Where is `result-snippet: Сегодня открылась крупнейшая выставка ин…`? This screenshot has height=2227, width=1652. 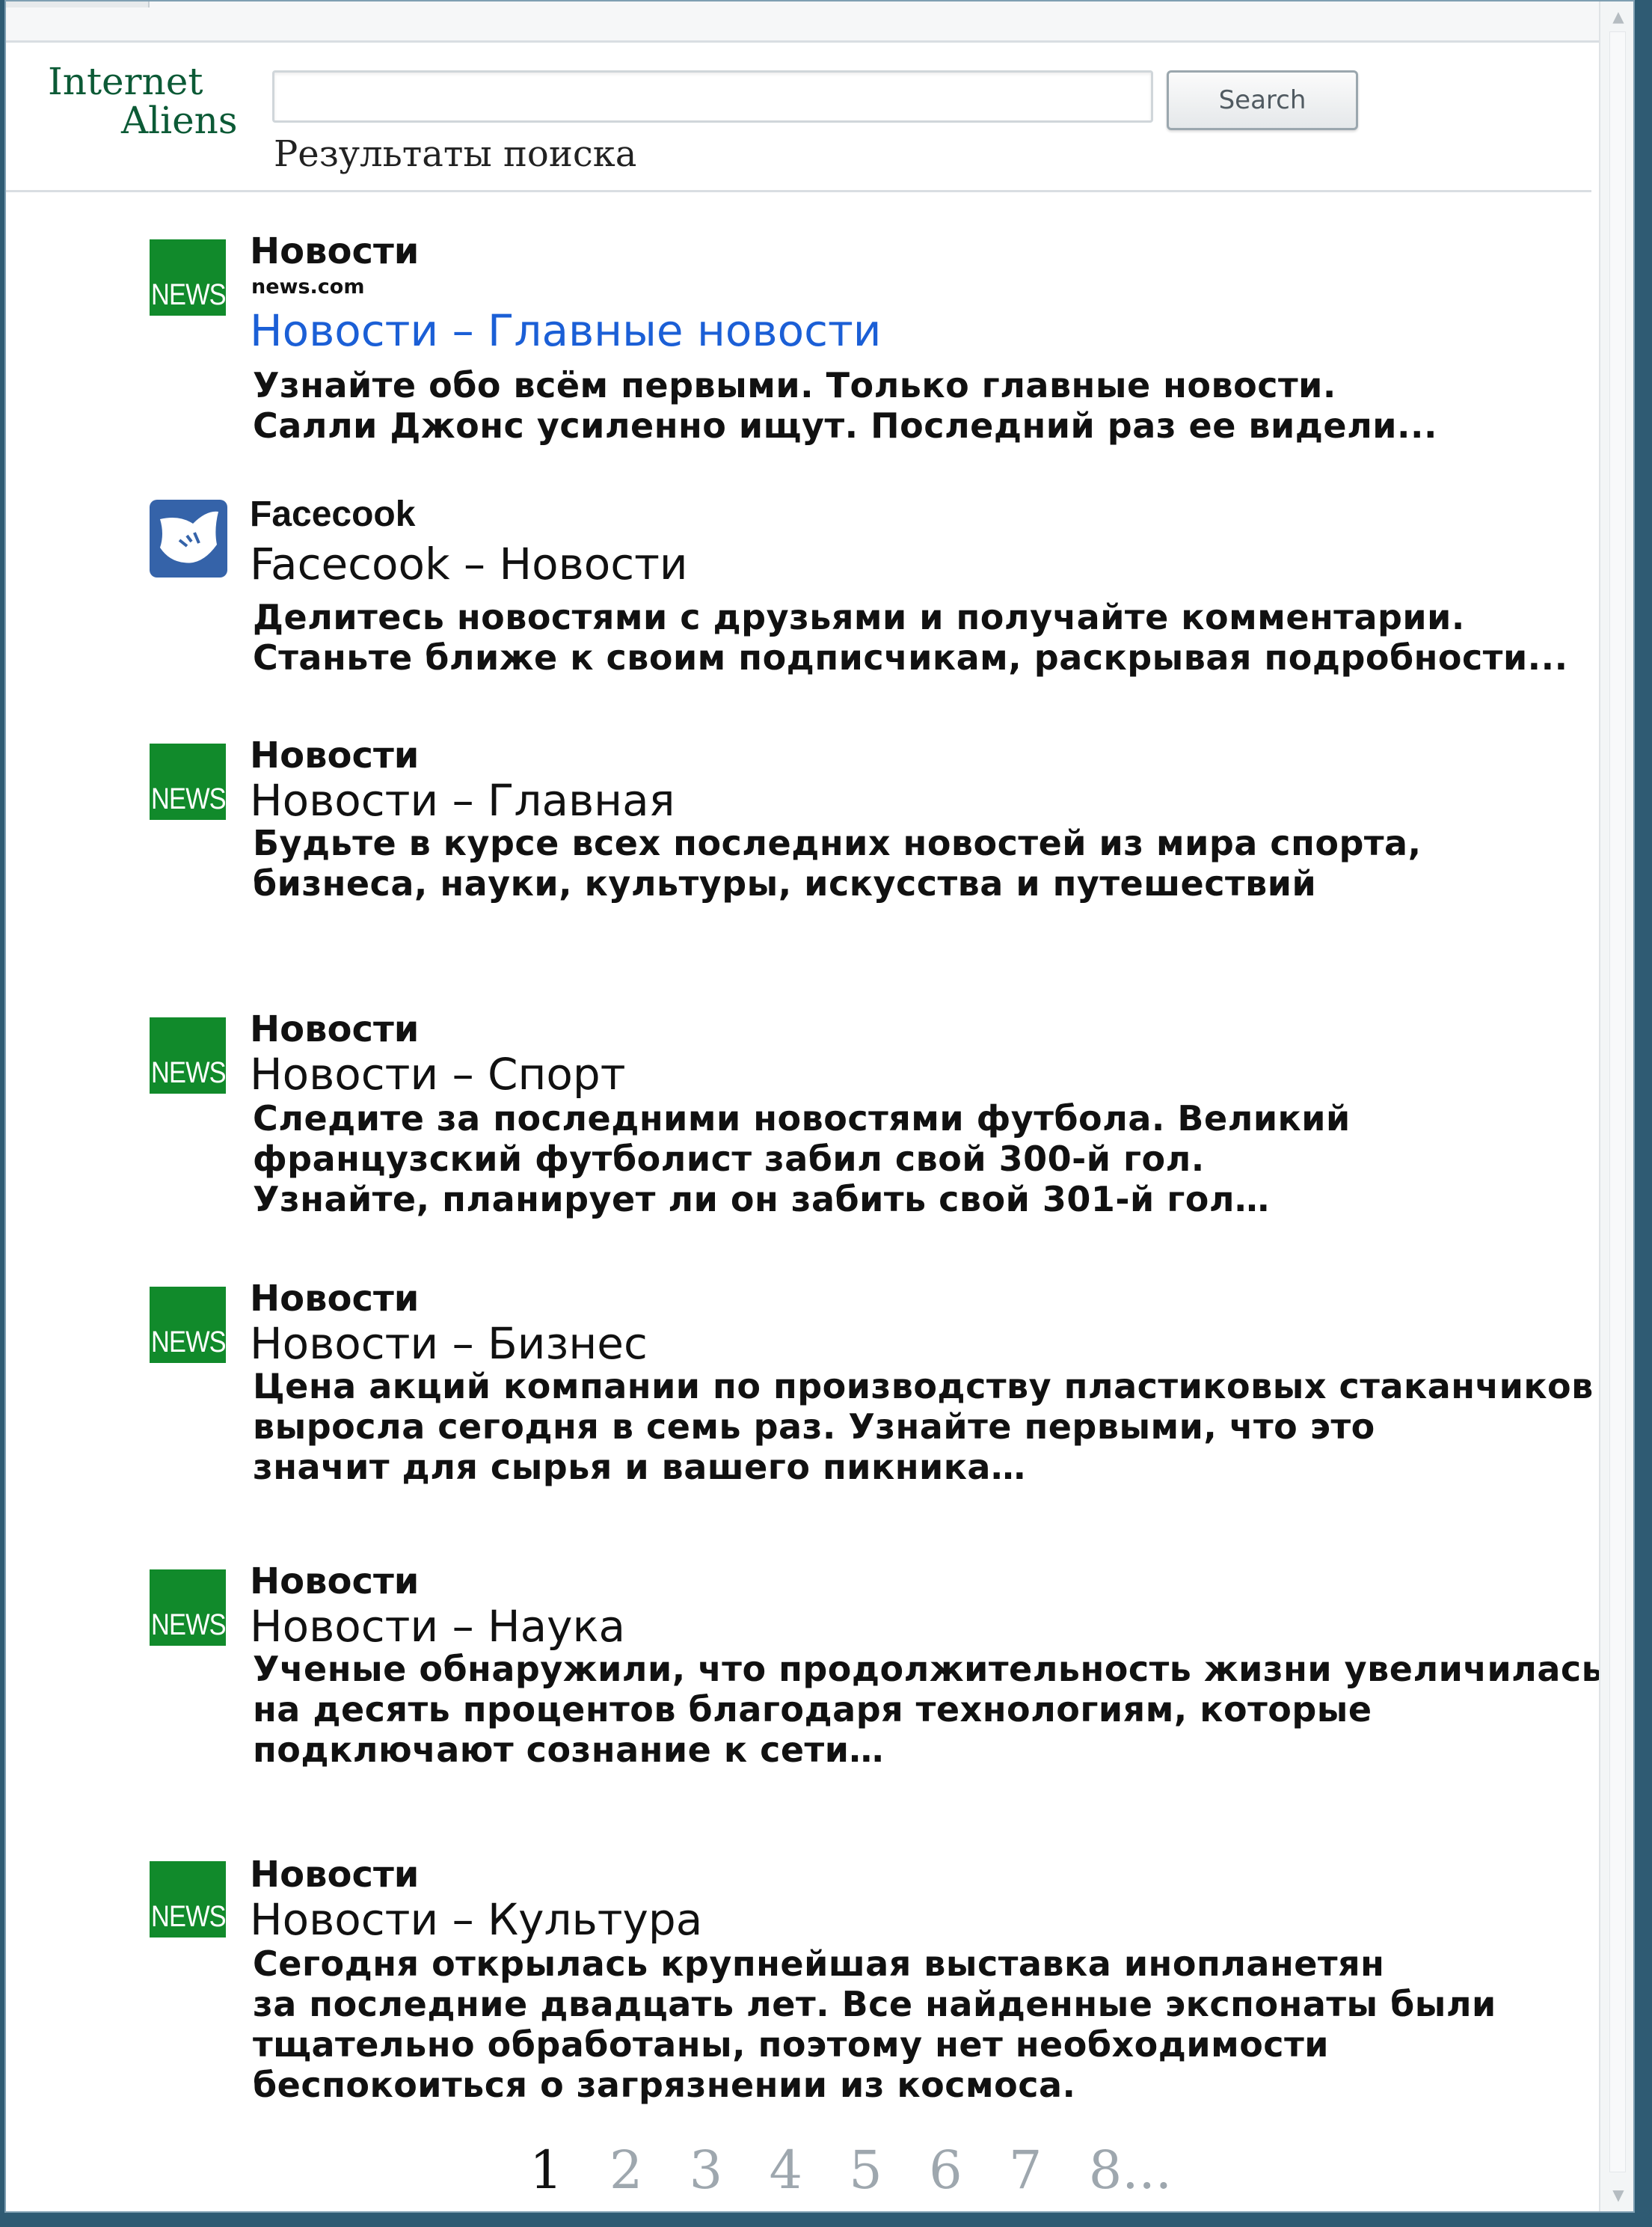 result-snippet: Сегодня открылась крупнейшая выставка ин… is located at coordinates (875, 2024).